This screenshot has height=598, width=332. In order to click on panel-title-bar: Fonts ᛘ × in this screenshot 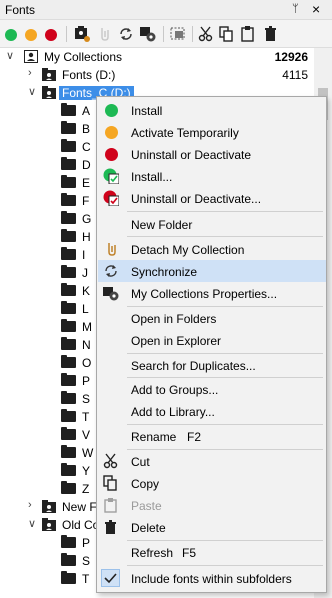, I will do `click(166, 10)`.